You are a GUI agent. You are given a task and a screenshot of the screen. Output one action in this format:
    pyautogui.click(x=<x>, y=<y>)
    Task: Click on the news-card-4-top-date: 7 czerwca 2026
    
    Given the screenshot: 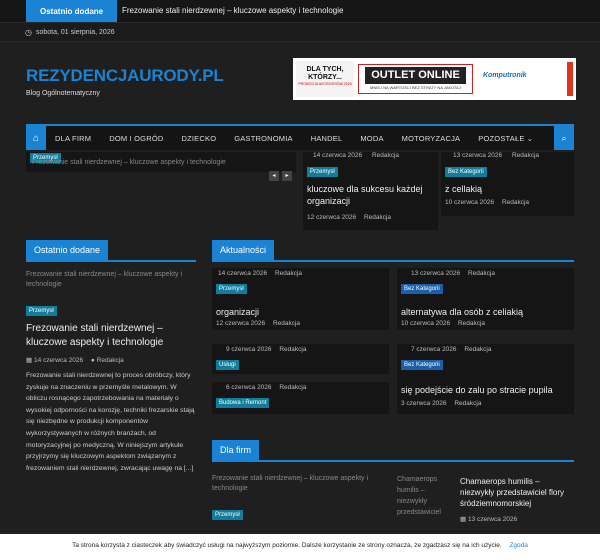 What is the action you would take?
    pyautogui.click(x=434, y=349)
    